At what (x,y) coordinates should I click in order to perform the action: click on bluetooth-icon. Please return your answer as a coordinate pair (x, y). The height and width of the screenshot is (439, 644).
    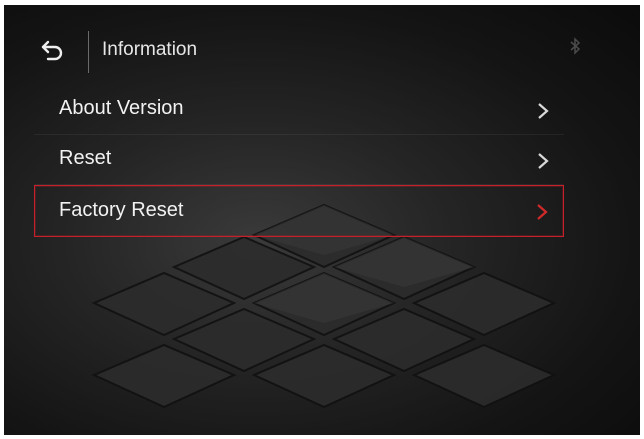
    Looking at the image, I should click on (575, 46).